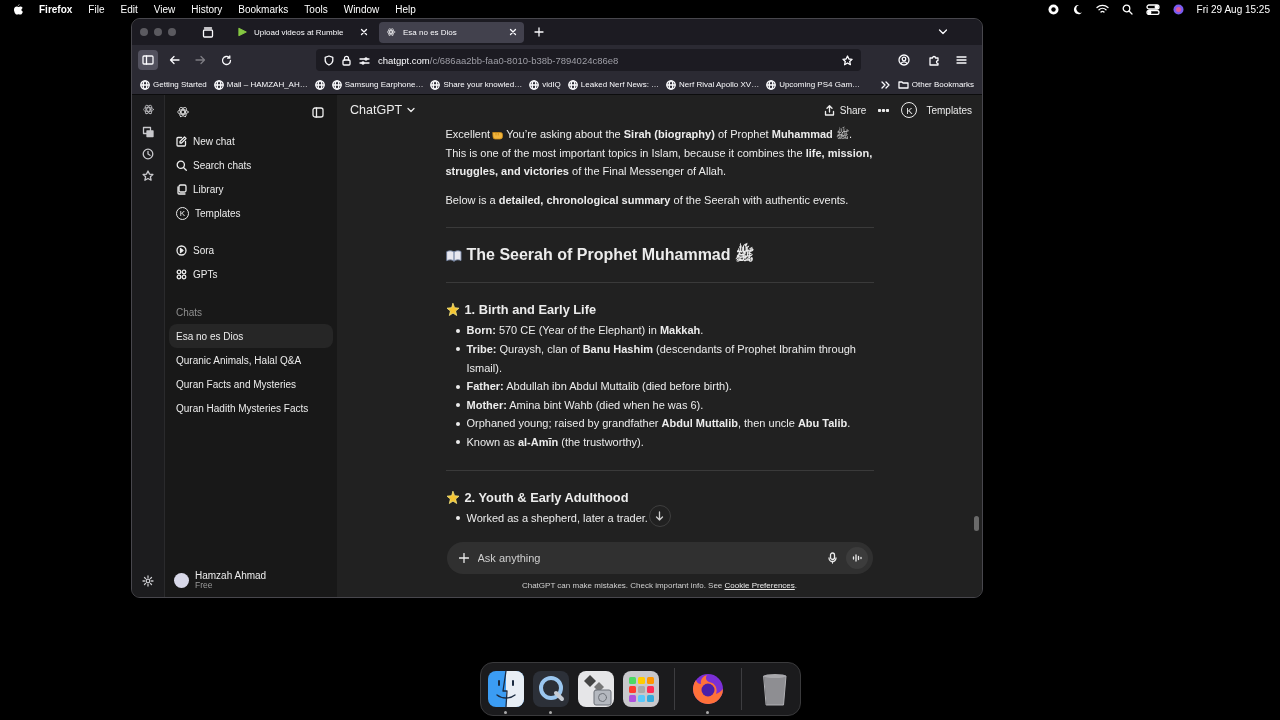 The width and height of the screenshot is (1280, 720). Describe the element at coordinates (208, 32) in the screenshot. I see `tab-overview-icon` at that location.